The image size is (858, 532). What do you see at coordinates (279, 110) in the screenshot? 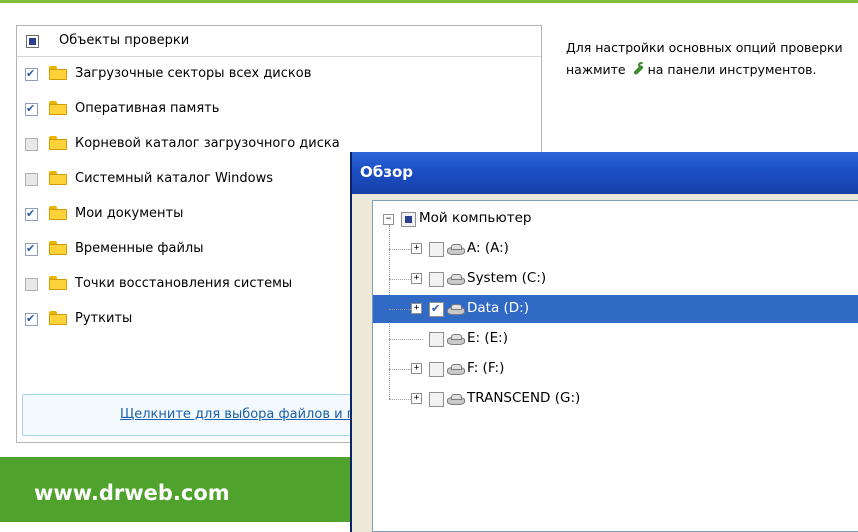
I see `scan-item-memory: Оперативная память` at bounding box center [279, 110].